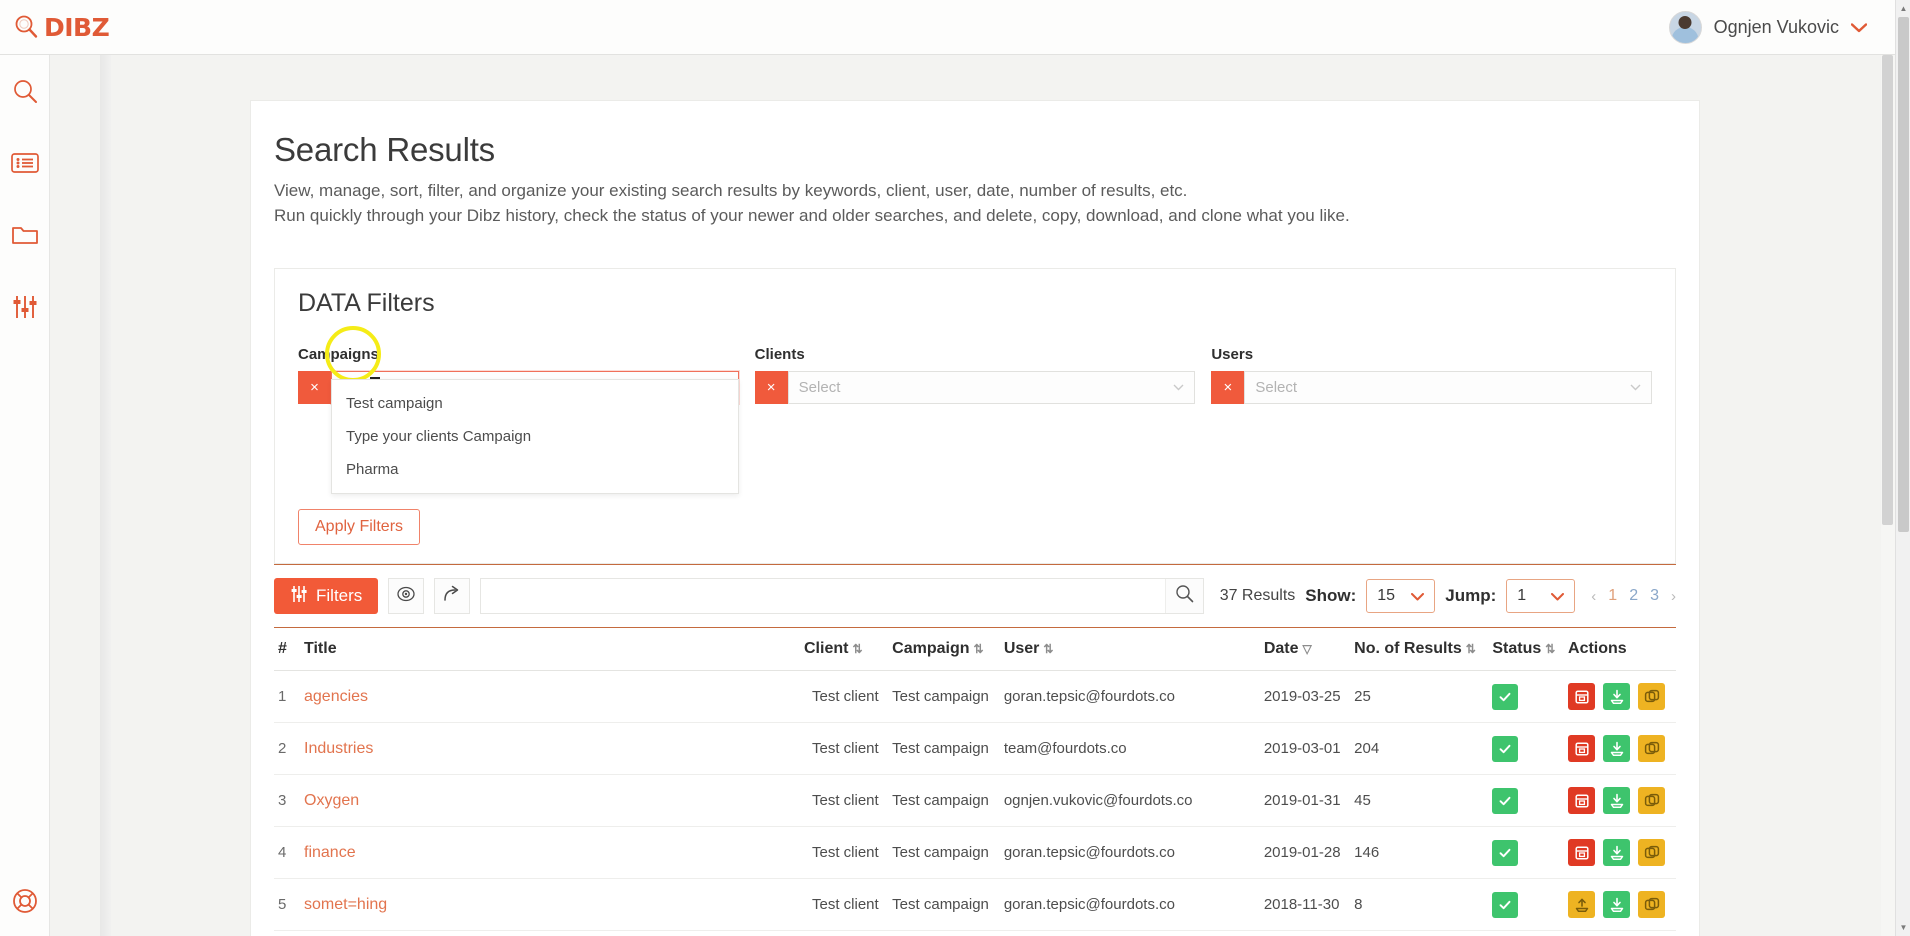  I want to click on row-title-link: Industries, so click(338, 748).